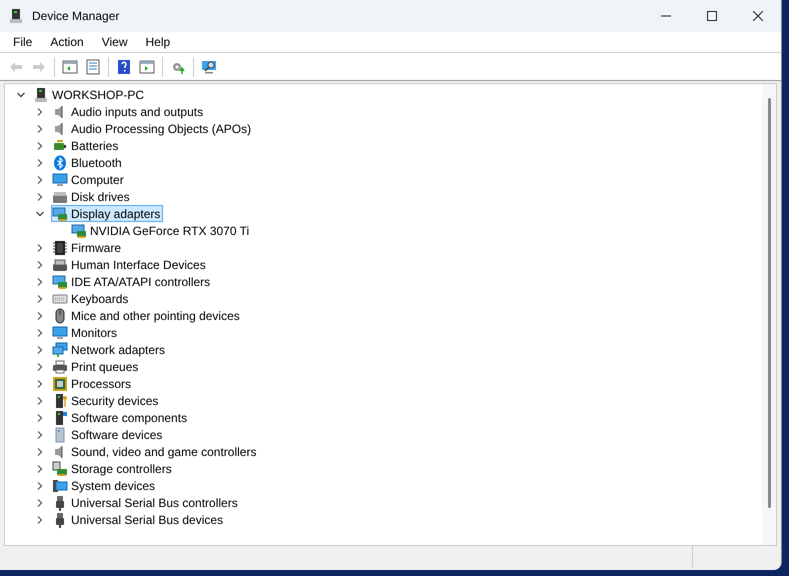 The width and height of the screenshot is (789, 576). I want to click on network-icon, so click(60, 350).